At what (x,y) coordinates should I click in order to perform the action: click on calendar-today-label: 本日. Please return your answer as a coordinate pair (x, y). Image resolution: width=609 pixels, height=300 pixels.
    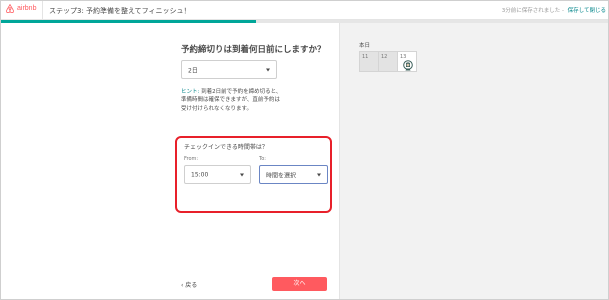
    Looking at the image, I should click on (365, 46).